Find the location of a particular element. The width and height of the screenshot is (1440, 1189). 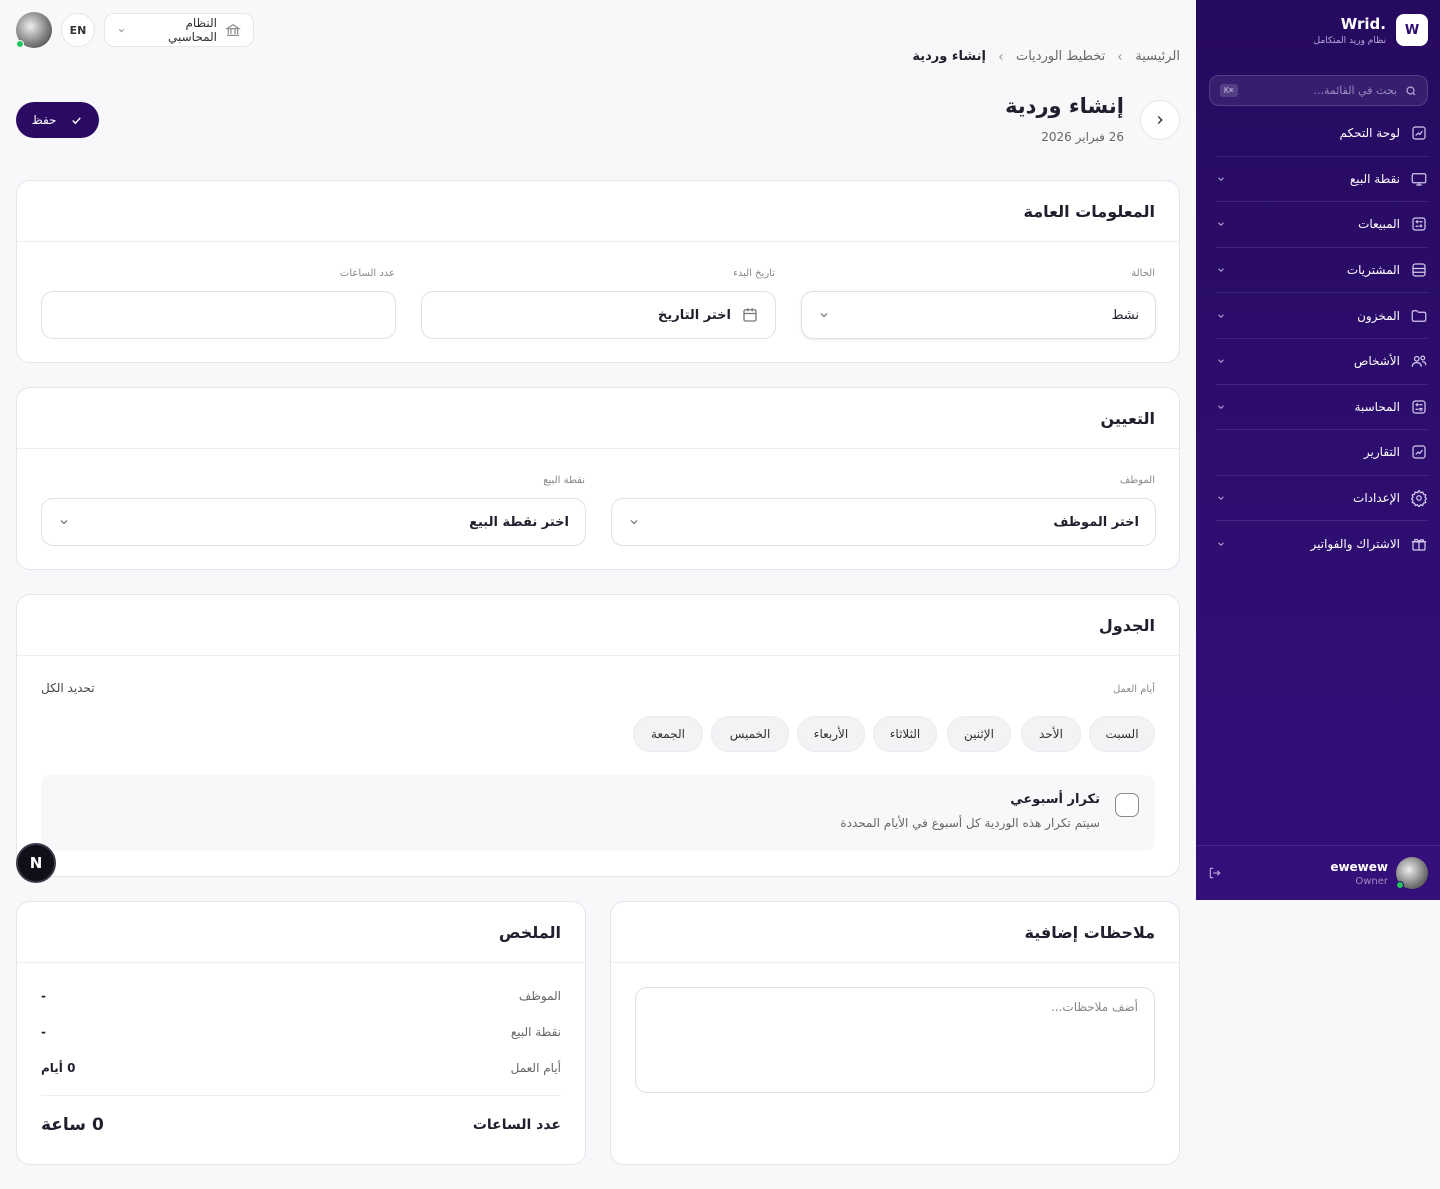

brand-name: Wrid. is located at coordinates (1363, 23).